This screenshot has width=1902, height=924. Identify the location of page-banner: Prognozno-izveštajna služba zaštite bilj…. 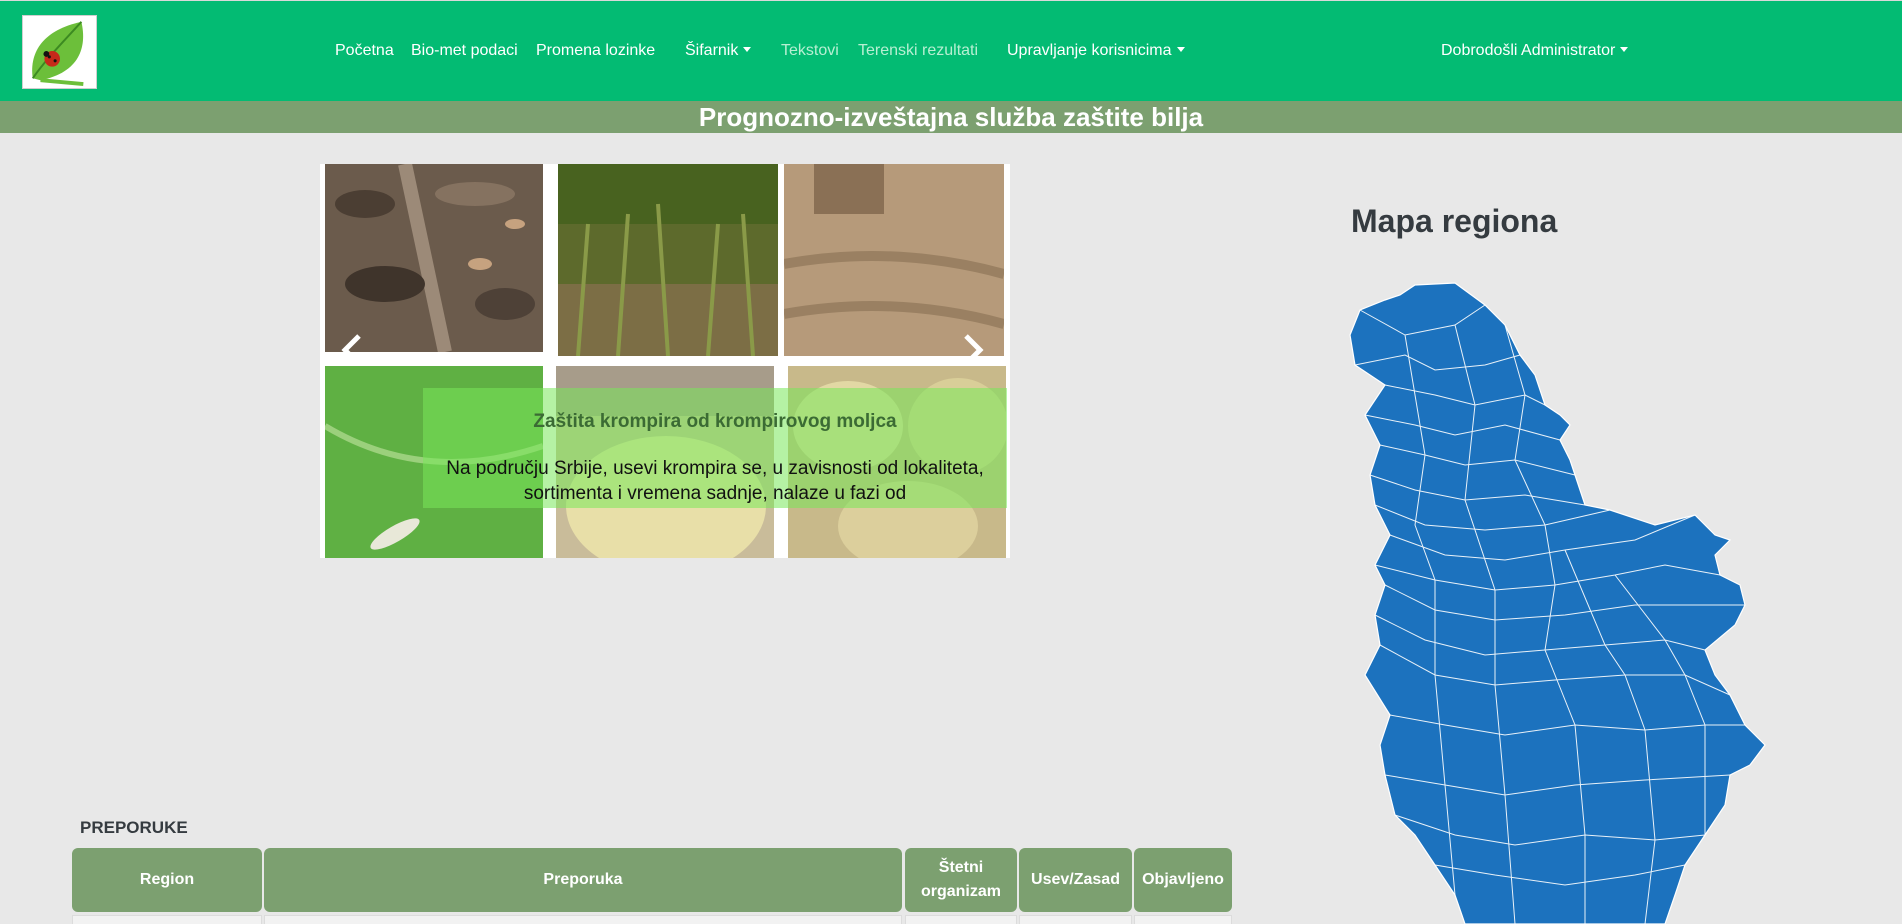
(951, 117).